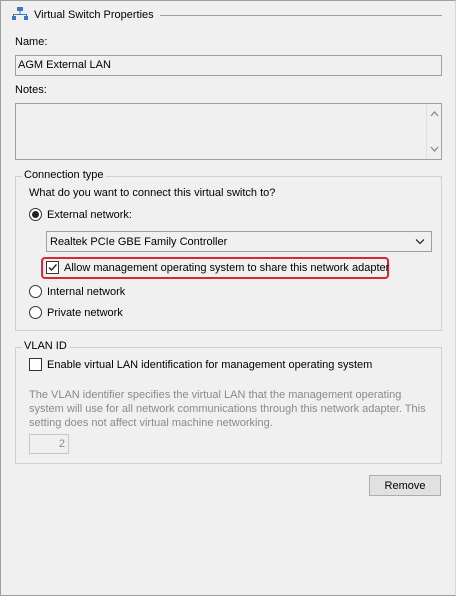  I want to click on internal-network-label: Internal network, so click(86, 291).